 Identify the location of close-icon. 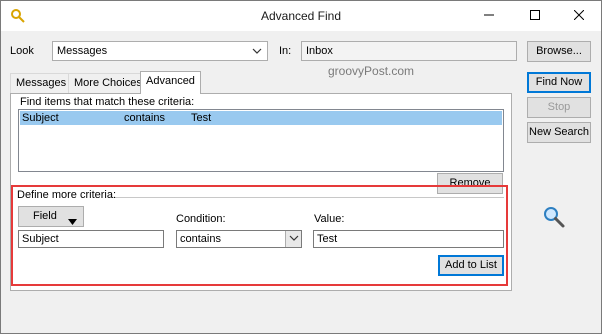
(579, 16).